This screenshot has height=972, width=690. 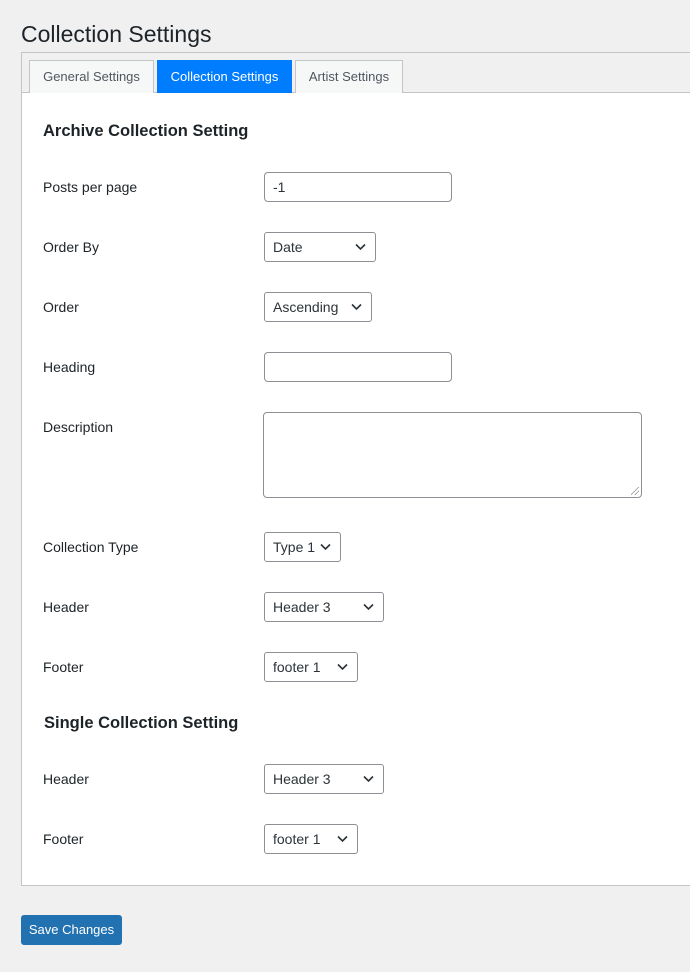 I want to click on order-select: Ascending, so click(x=318, y=307).